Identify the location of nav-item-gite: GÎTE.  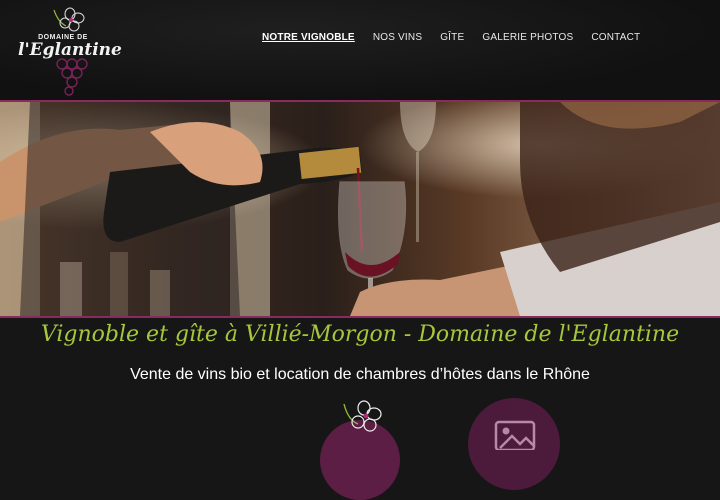
(452, 37).